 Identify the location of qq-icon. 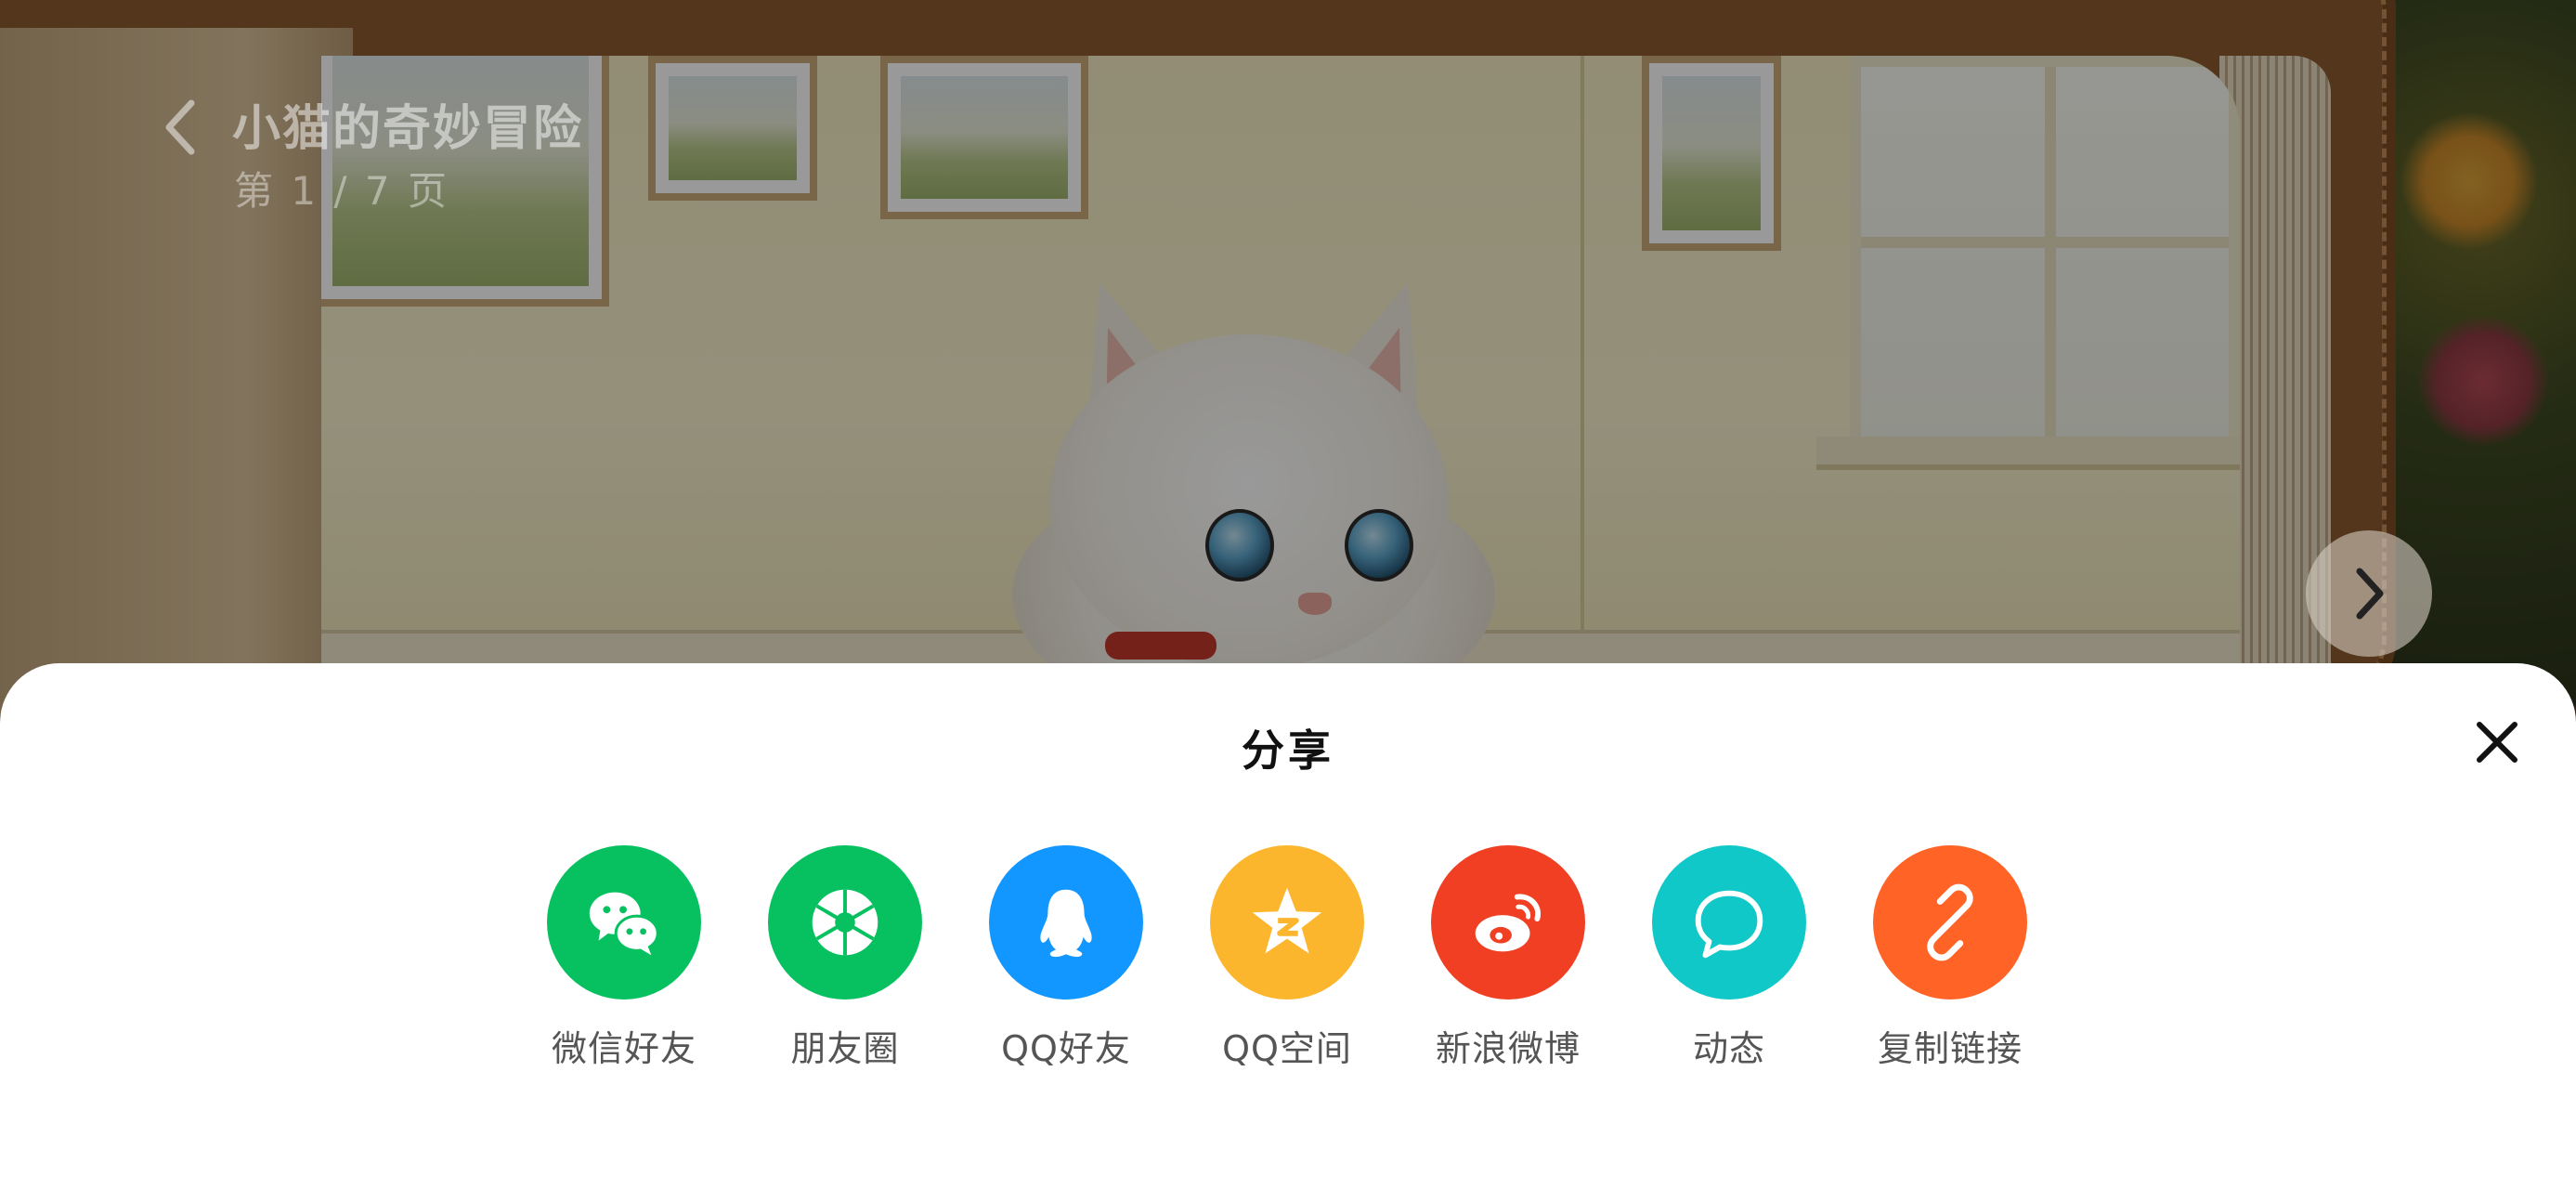
(1066, 923).